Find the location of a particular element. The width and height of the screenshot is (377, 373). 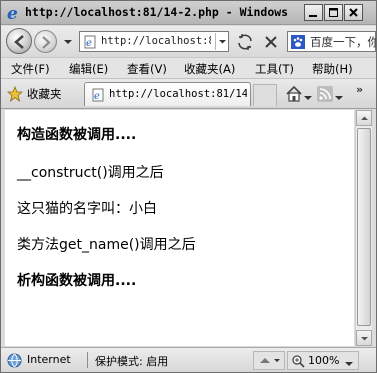

favorites-button: 收藏夹 is located at coordinates (42, 94).